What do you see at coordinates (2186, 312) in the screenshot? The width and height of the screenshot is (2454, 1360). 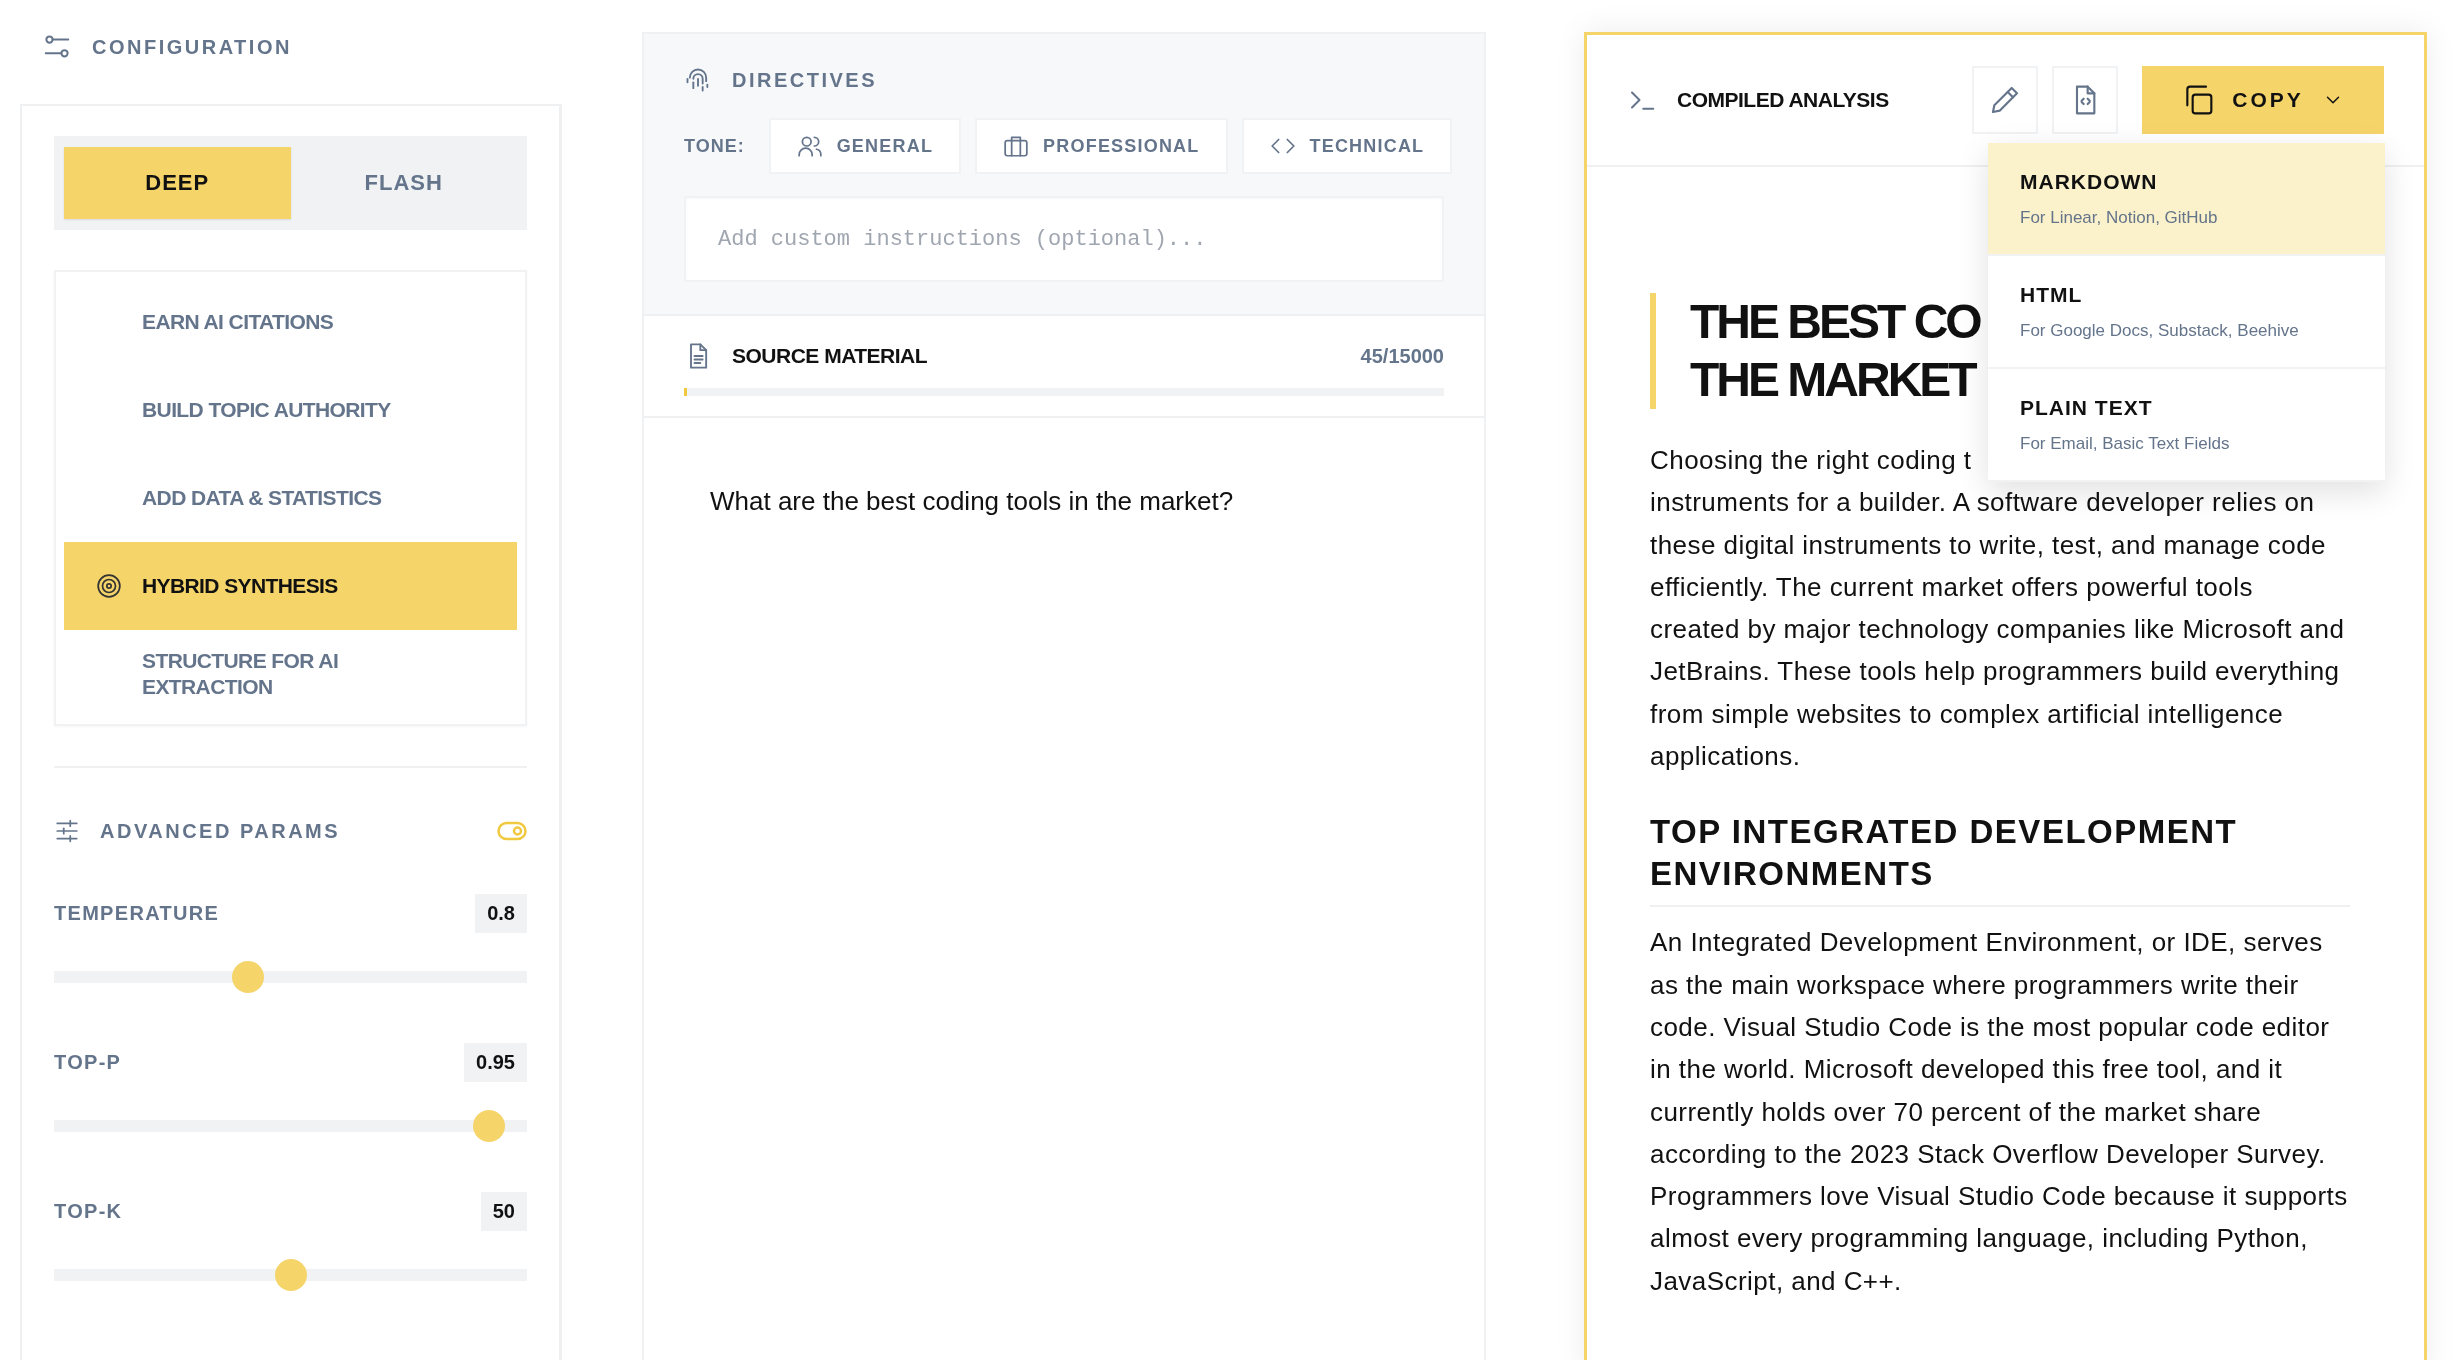 I see `menu-option: HTML For Google Docs, Substack, Beehive` at bounding box center [2186, 312].